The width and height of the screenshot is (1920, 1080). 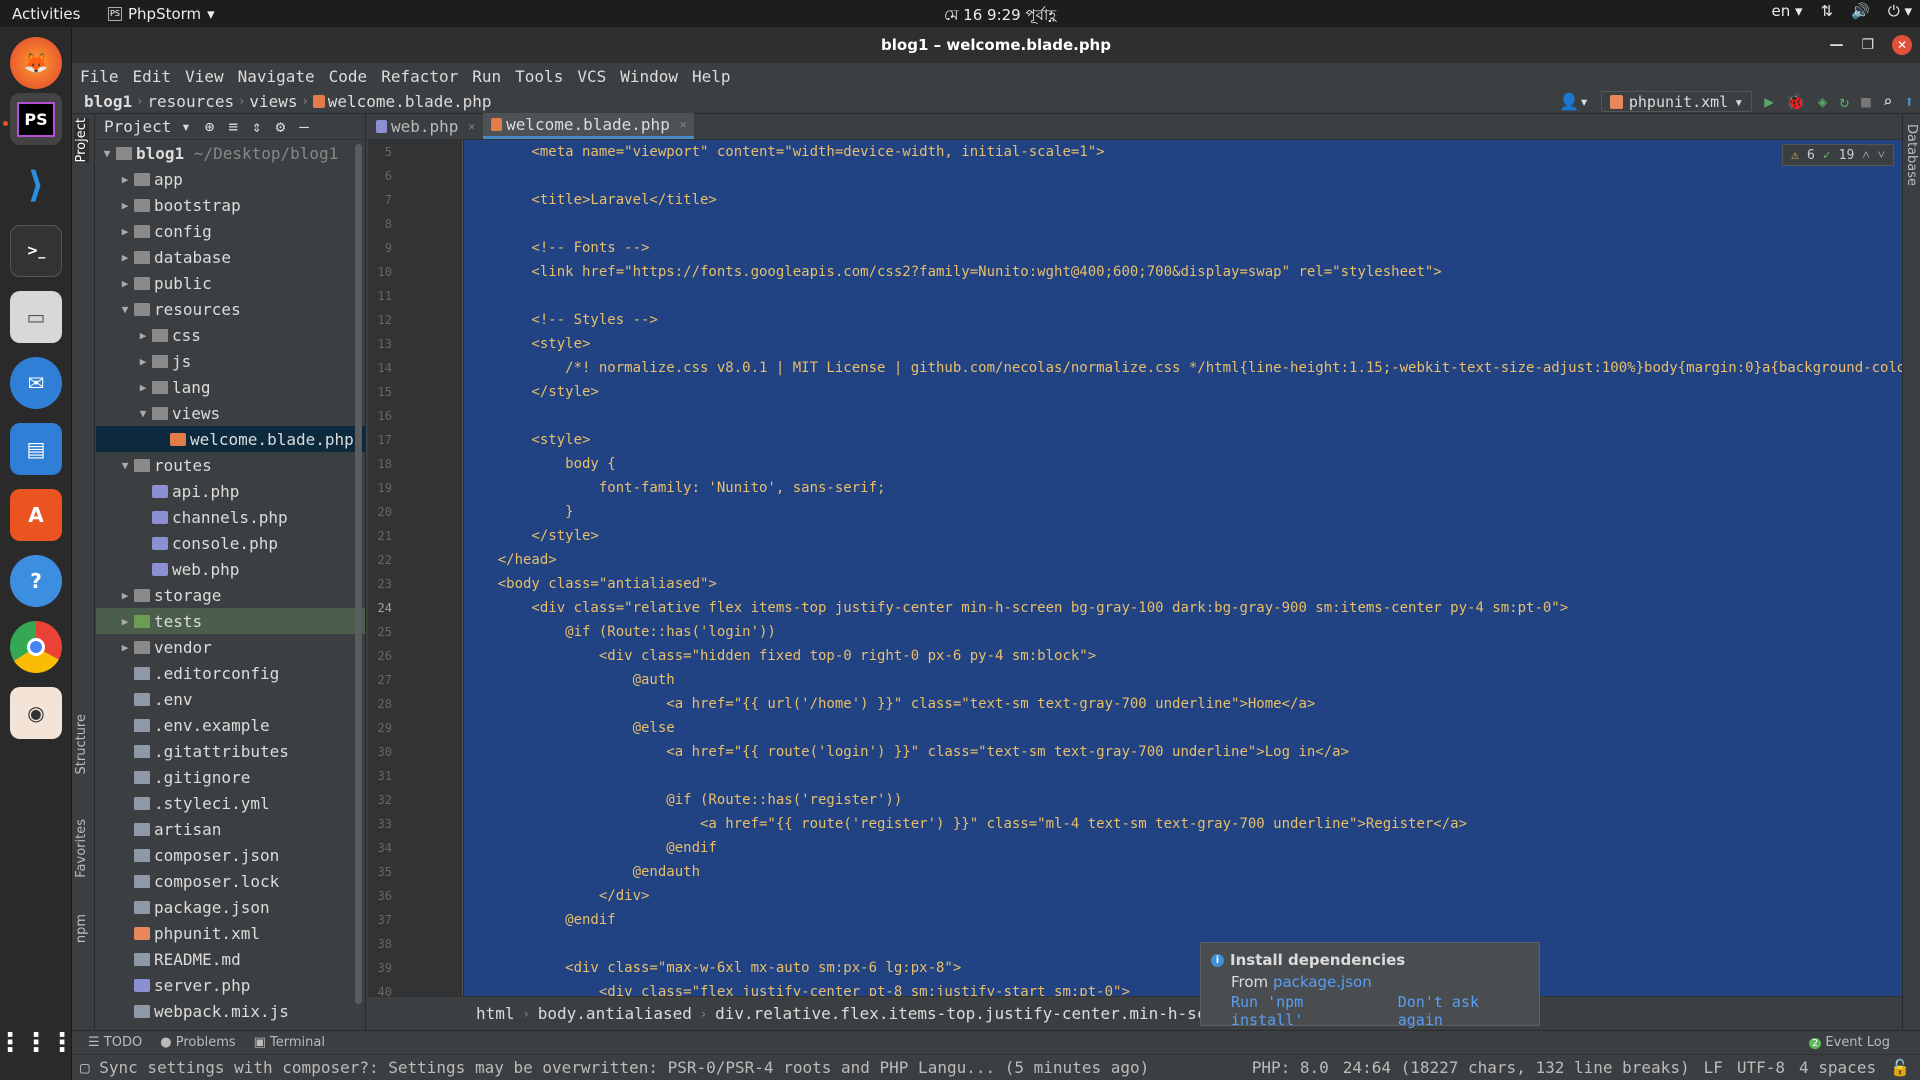 What do you see at coordinates (1900, 11) in the screenshot?
I see `power-icon: ⏻ ▾` at bounding box center [1900, 11].